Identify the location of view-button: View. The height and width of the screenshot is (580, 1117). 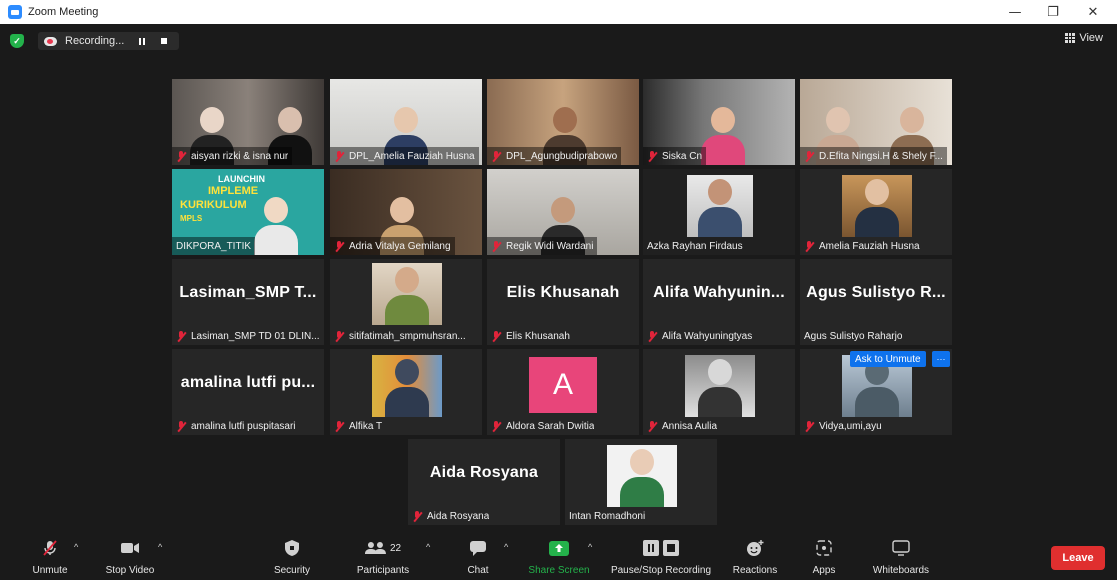
(1084, 38).